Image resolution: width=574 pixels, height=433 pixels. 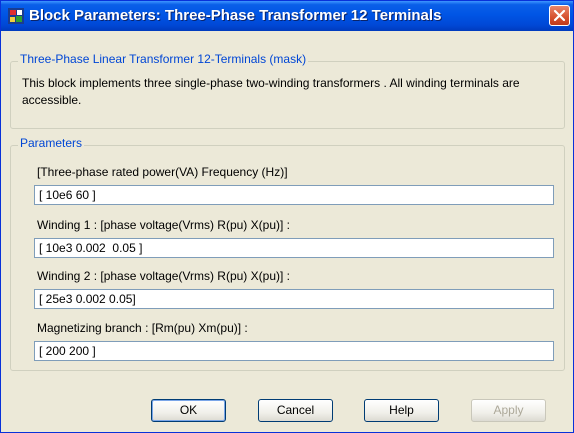 I want to click on magnetizing-branch-input, so click(x=294, y=351).